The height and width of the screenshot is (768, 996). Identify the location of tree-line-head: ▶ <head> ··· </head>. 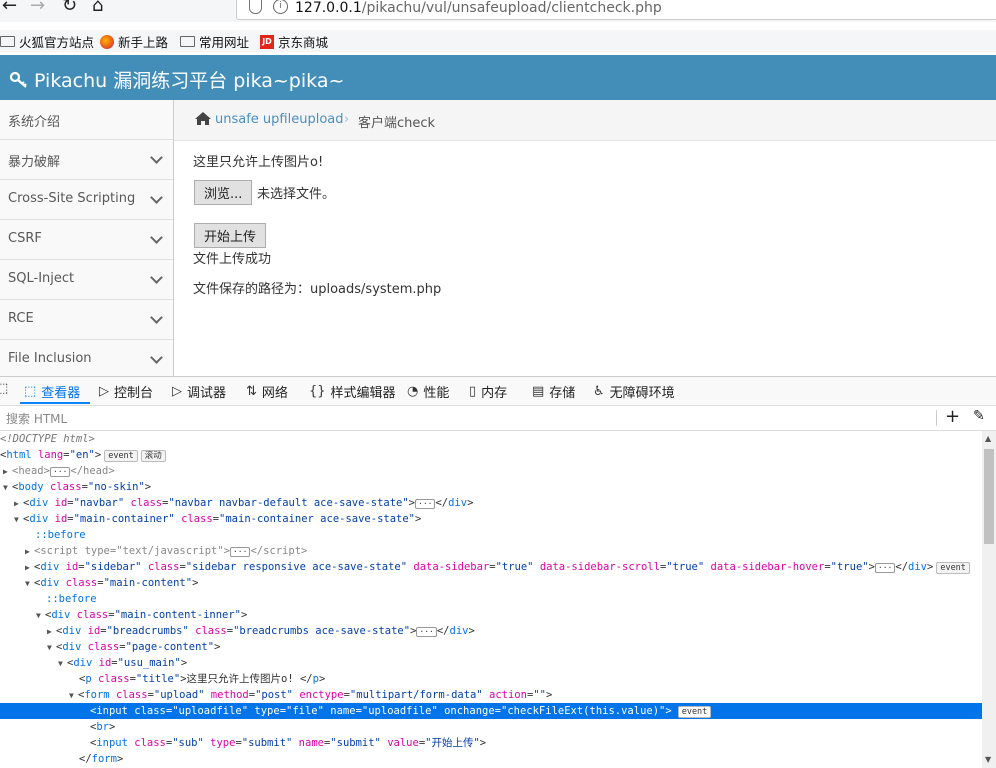
(491, 471).